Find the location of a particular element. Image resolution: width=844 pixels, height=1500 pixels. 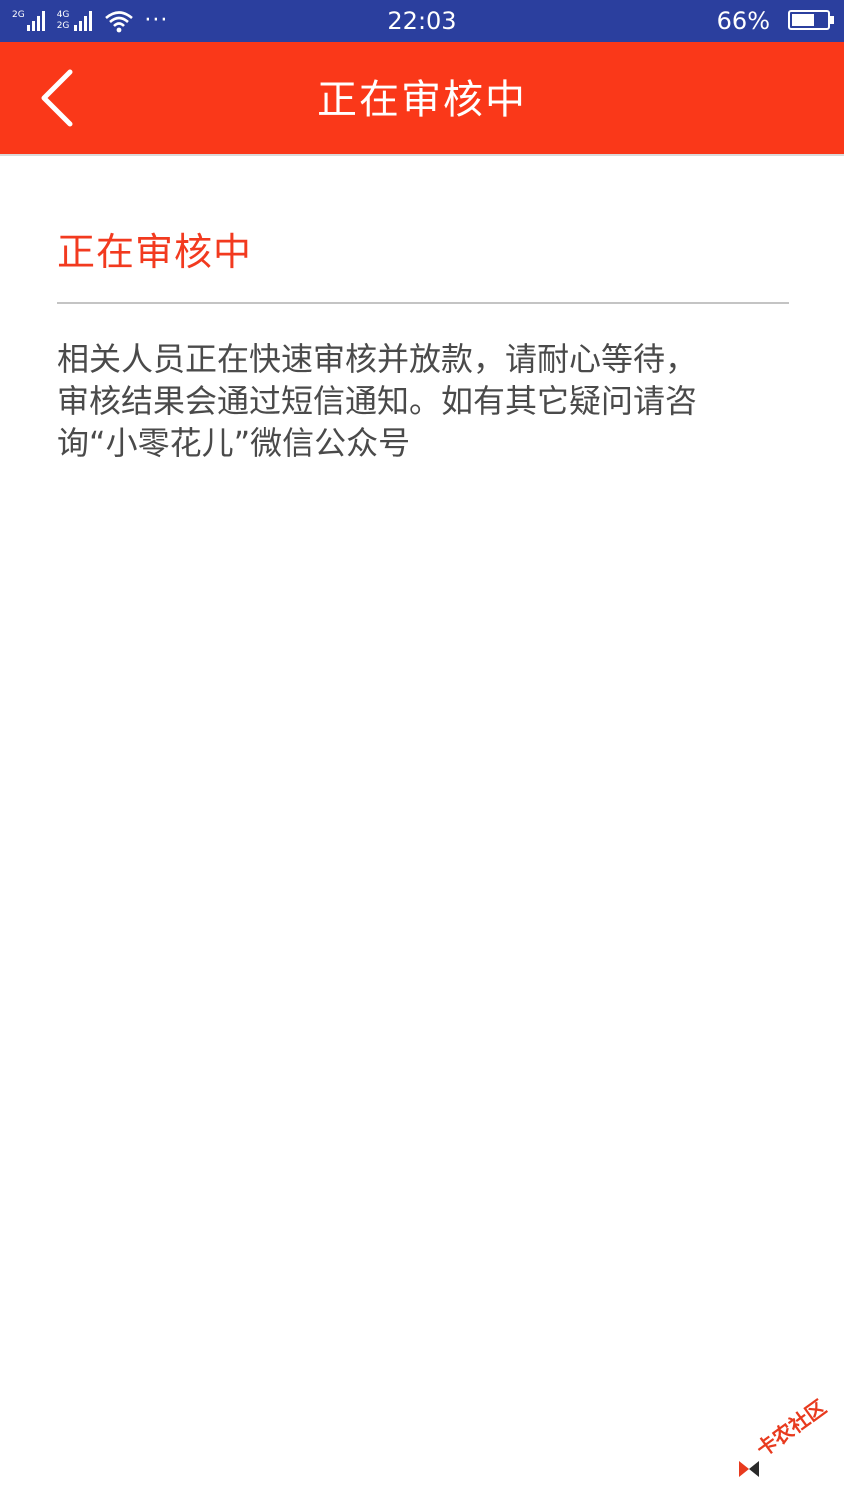

app-header: 正在审核中 is located at coordinates (422, 99).